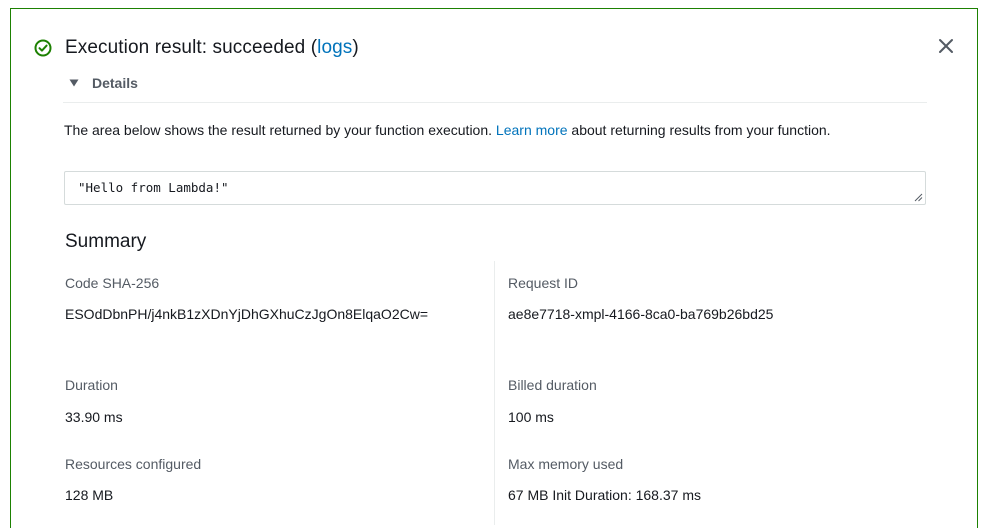 The width and height of the screenshot is (981, 528). What do you see at coordinates (191, 47) in the screenshot?
I see `title-prefix: Execution result: succeeded (` at bounding box center [191, 47].